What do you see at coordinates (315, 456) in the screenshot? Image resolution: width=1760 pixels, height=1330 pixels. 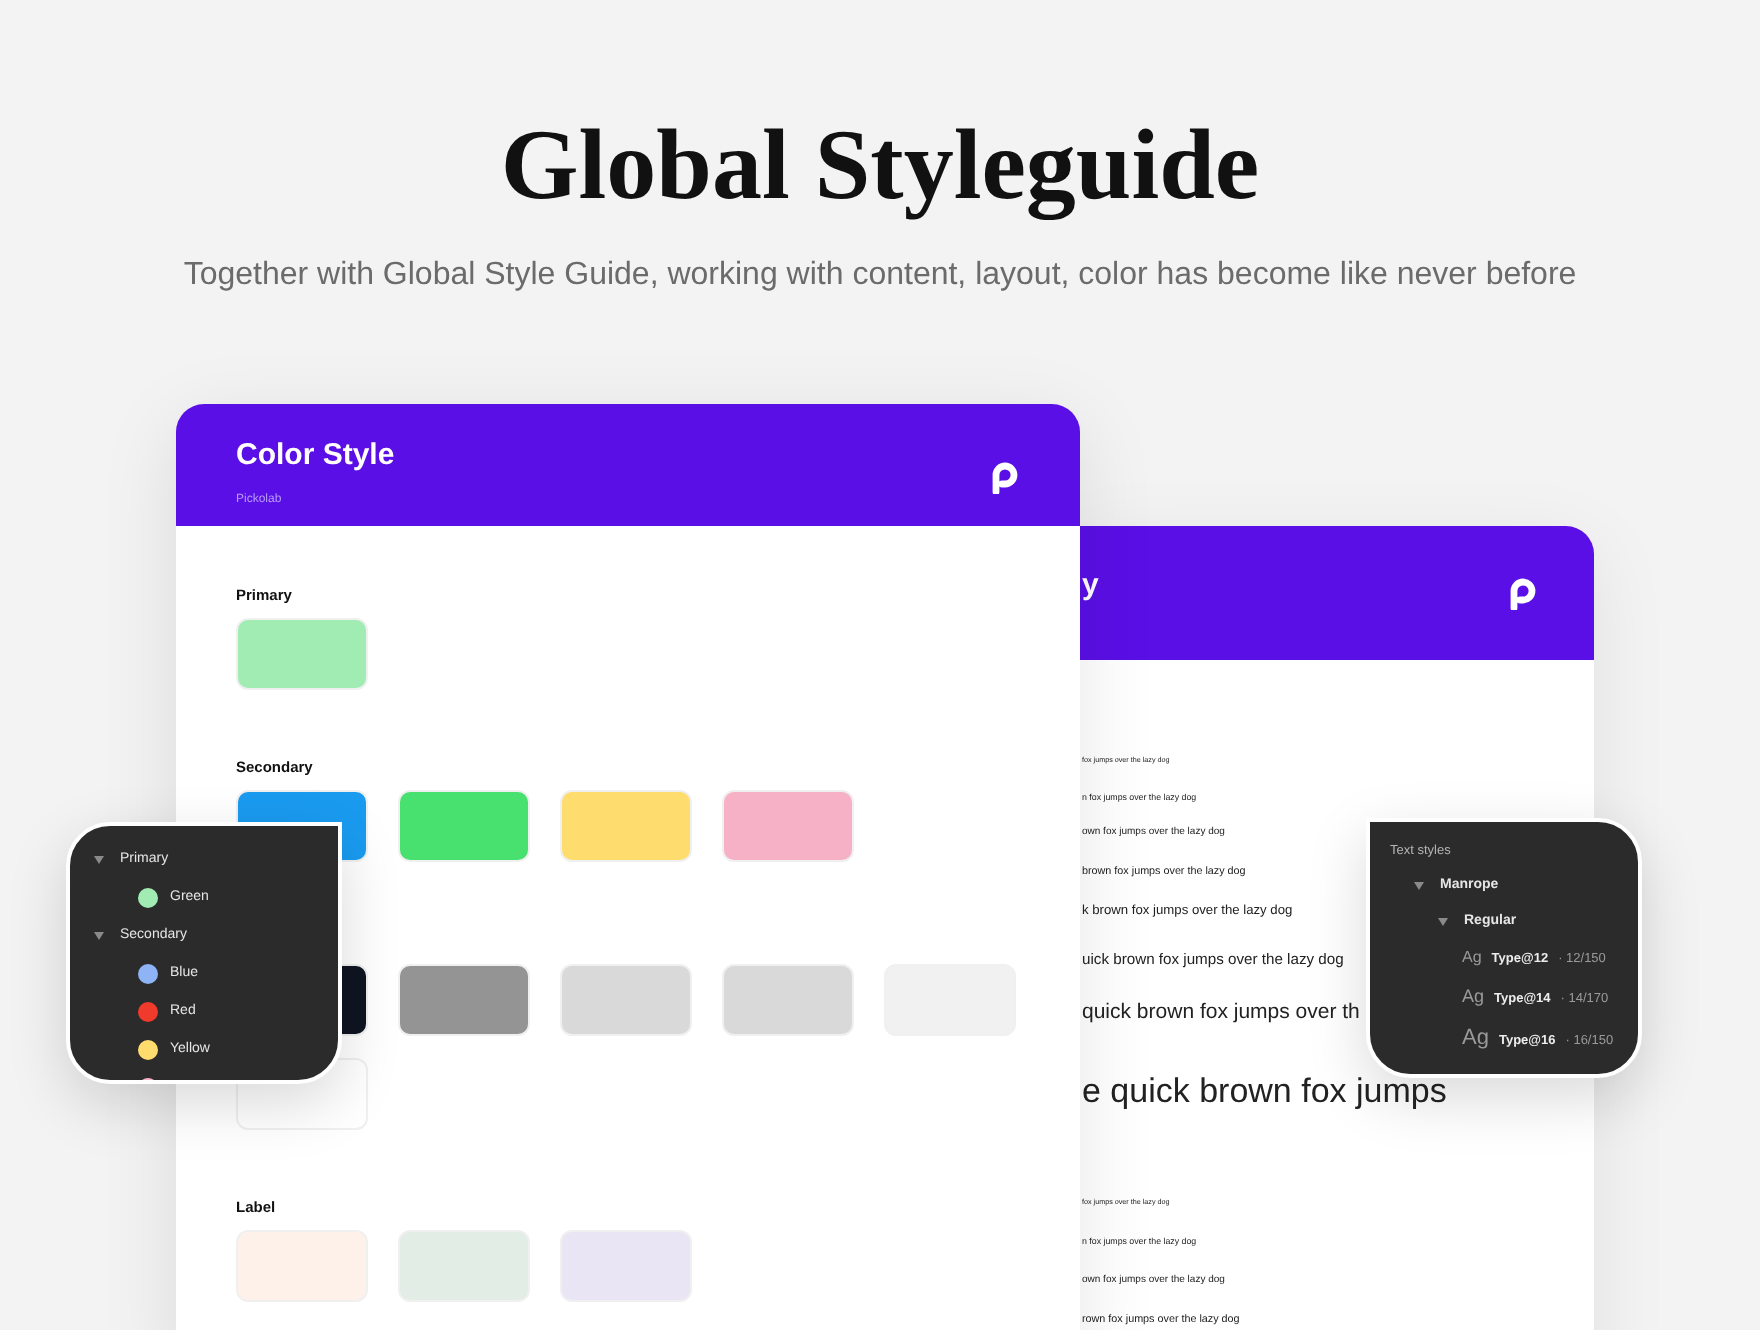 I see `card-title: Color Style` at bounding box center [315, 456].